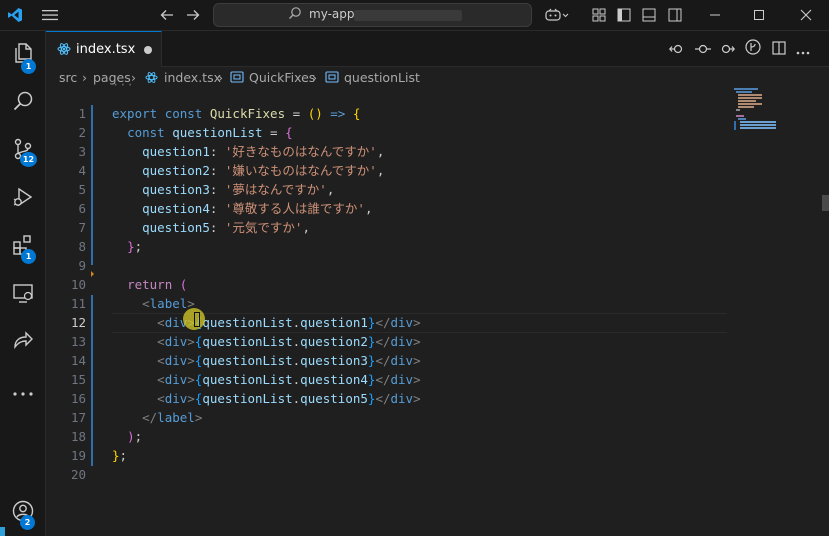 The height and width of the screenshot is (536, 829). I want to click on next-change-button, so click(727, 49).